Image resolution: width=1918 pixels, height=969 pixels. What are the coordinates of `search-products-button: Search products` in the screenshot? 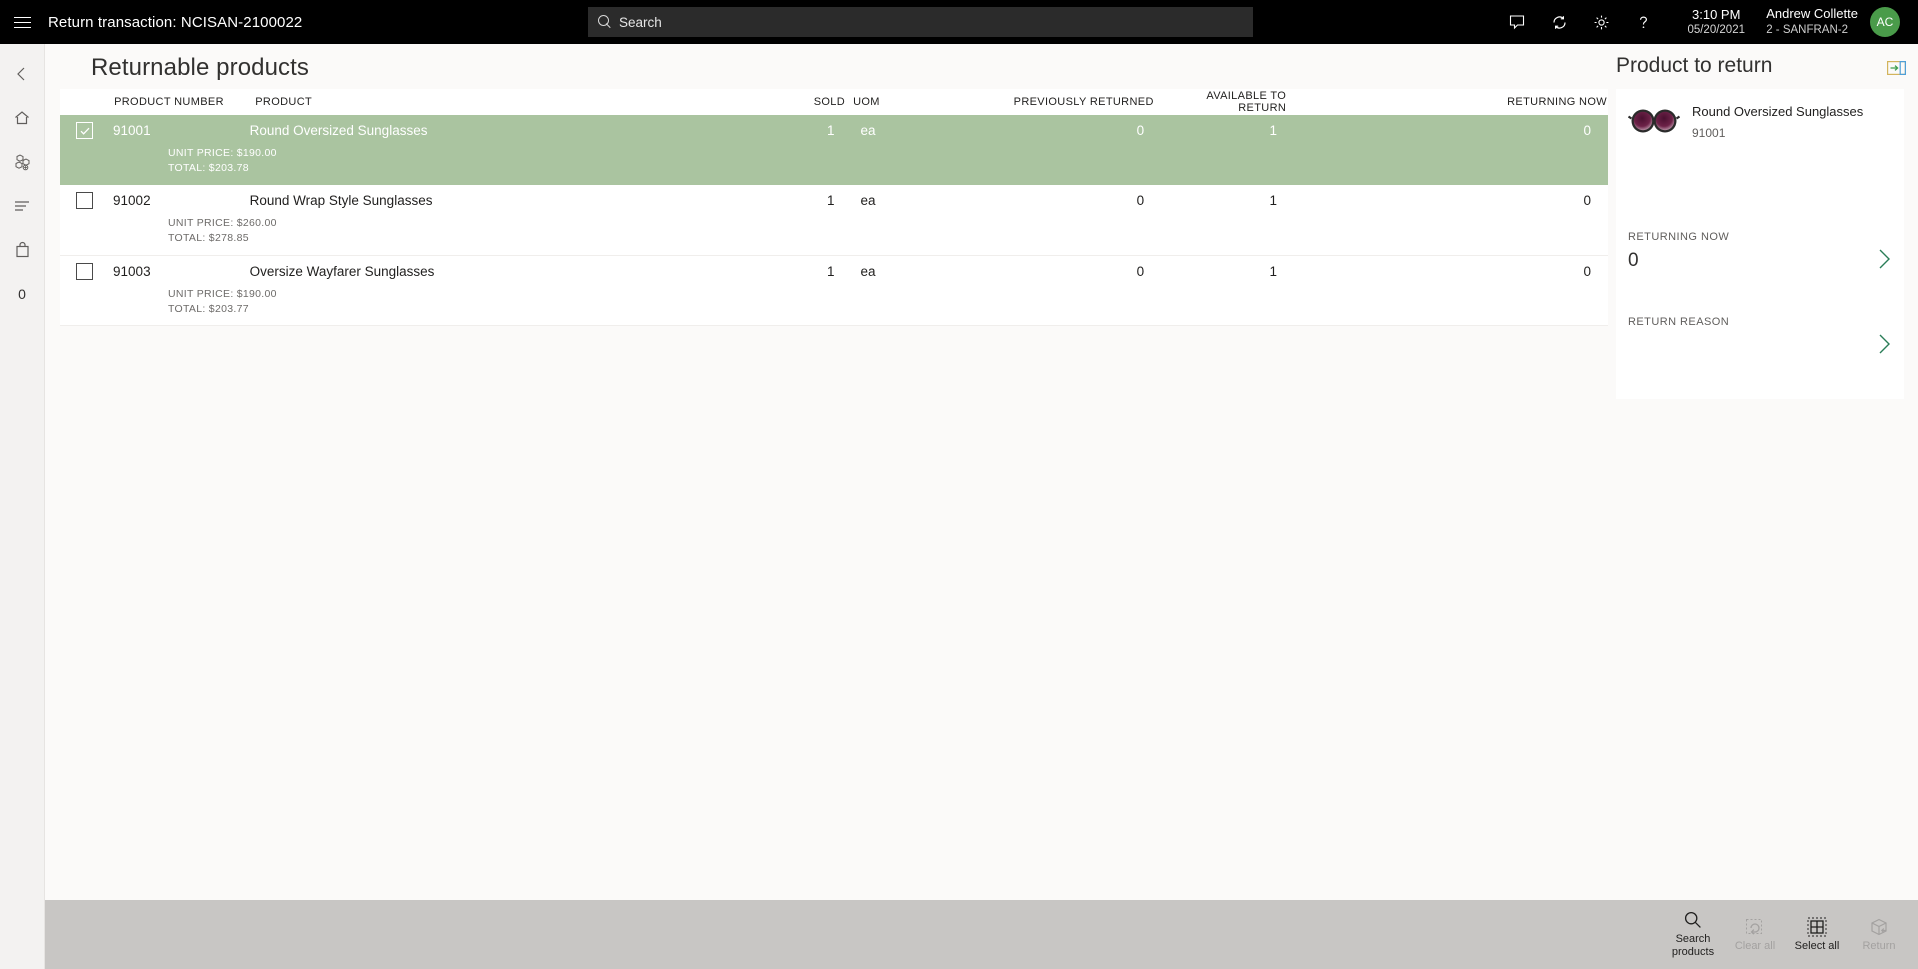 It's located at (1693, 934).